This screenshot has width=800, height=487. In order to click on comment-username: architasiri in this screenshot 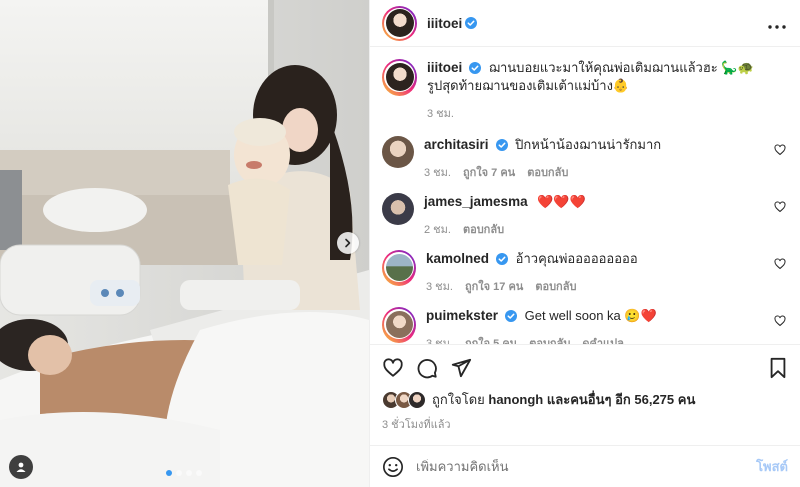, I will do `click(456, 144)`.